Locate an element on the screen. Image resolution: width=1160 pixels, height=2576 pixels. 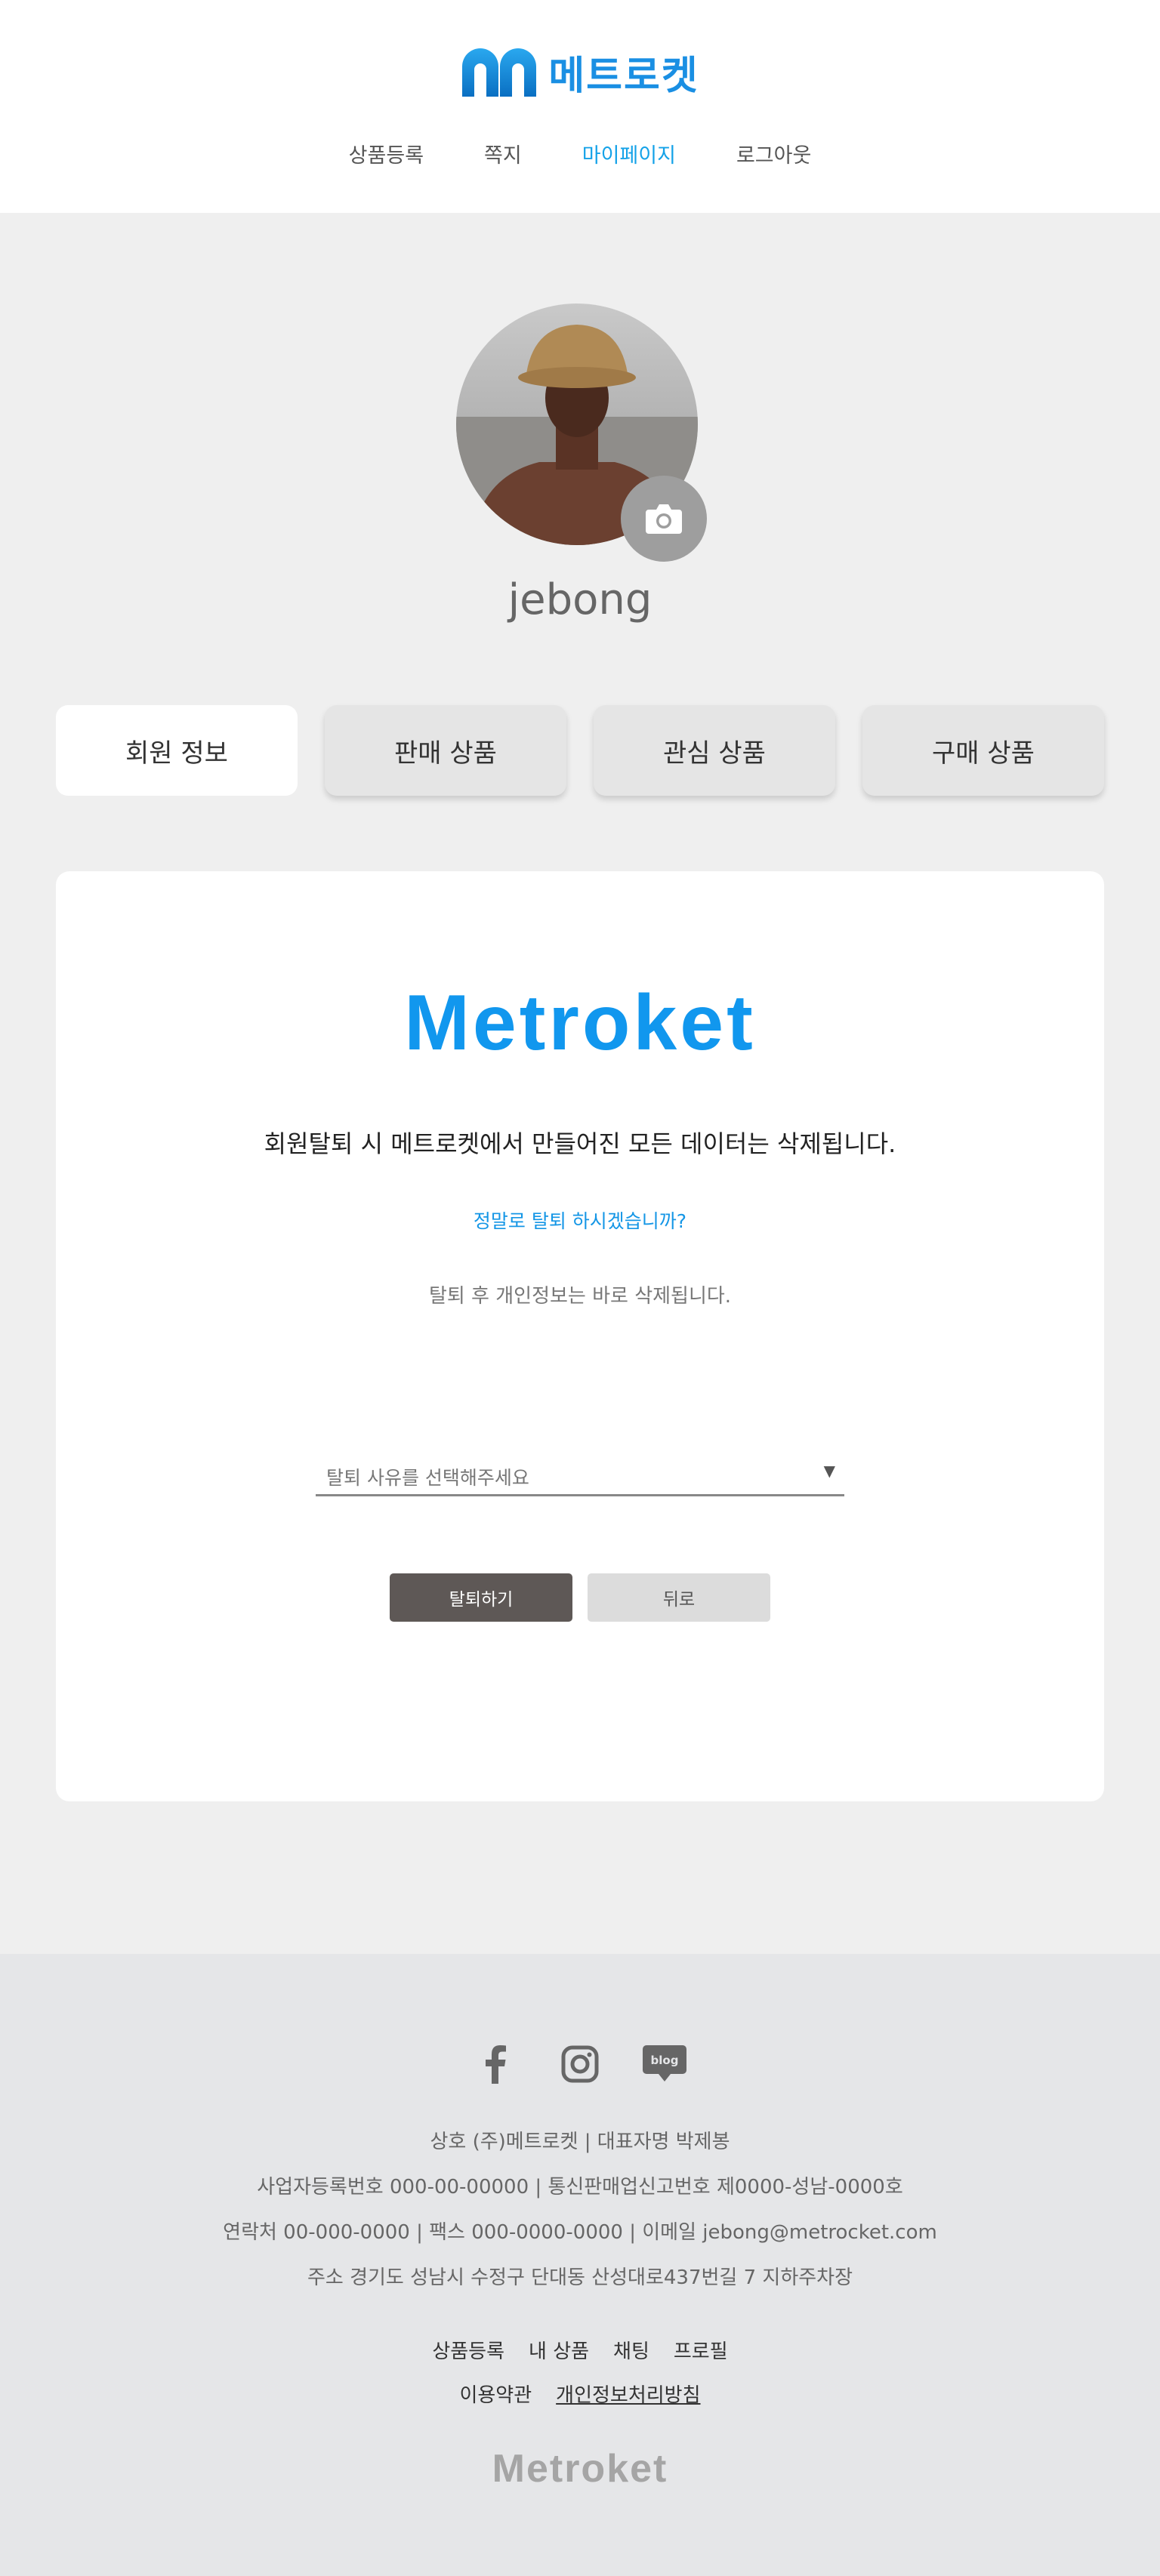
withdraw-question: 정말로 탈퇴 하시겠습니까? is located at coordinates (580, 1221).